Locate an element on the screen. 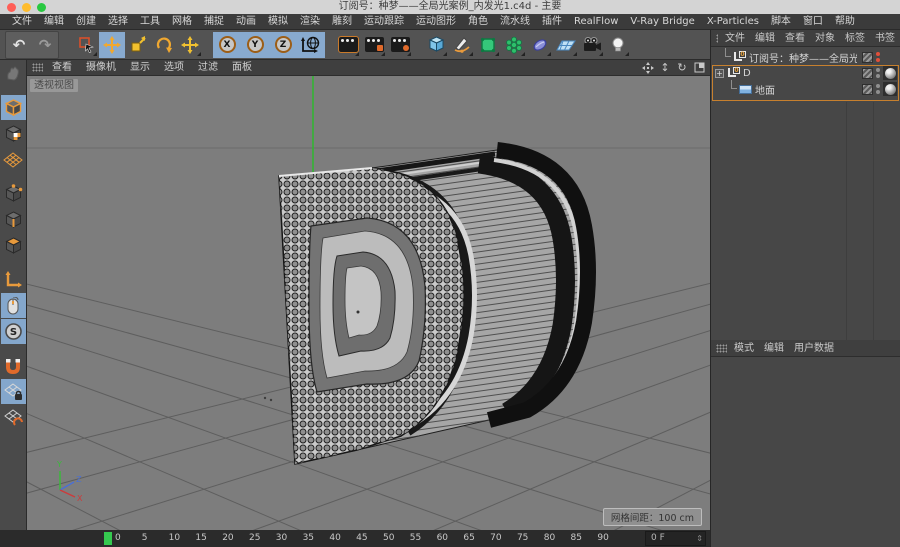 The height and width of the screenshot is (547, 900). add-primitive-button is located at coordinates (436, 45).